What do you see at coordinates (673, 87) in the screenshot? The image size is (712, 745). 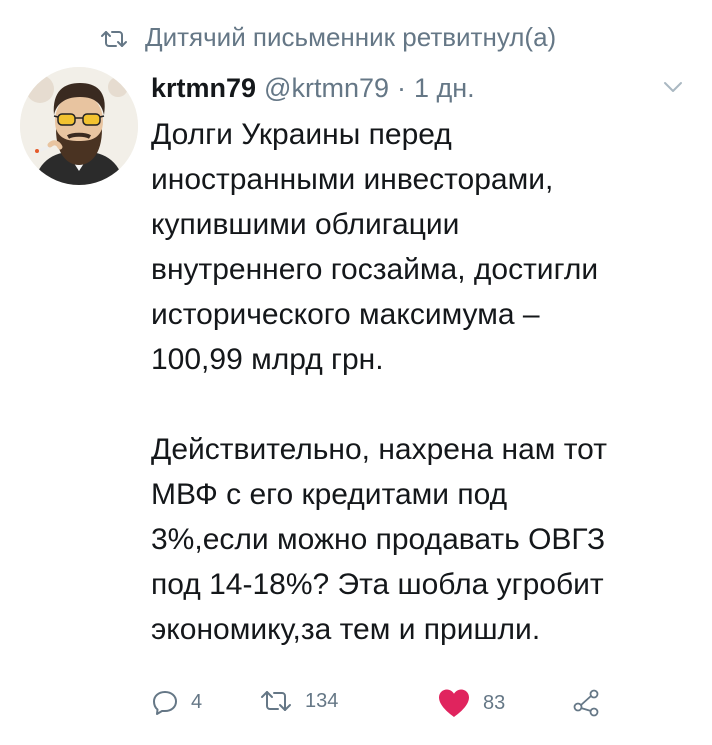 I see `chevron-down-icon` at bounding box center [673, 87].